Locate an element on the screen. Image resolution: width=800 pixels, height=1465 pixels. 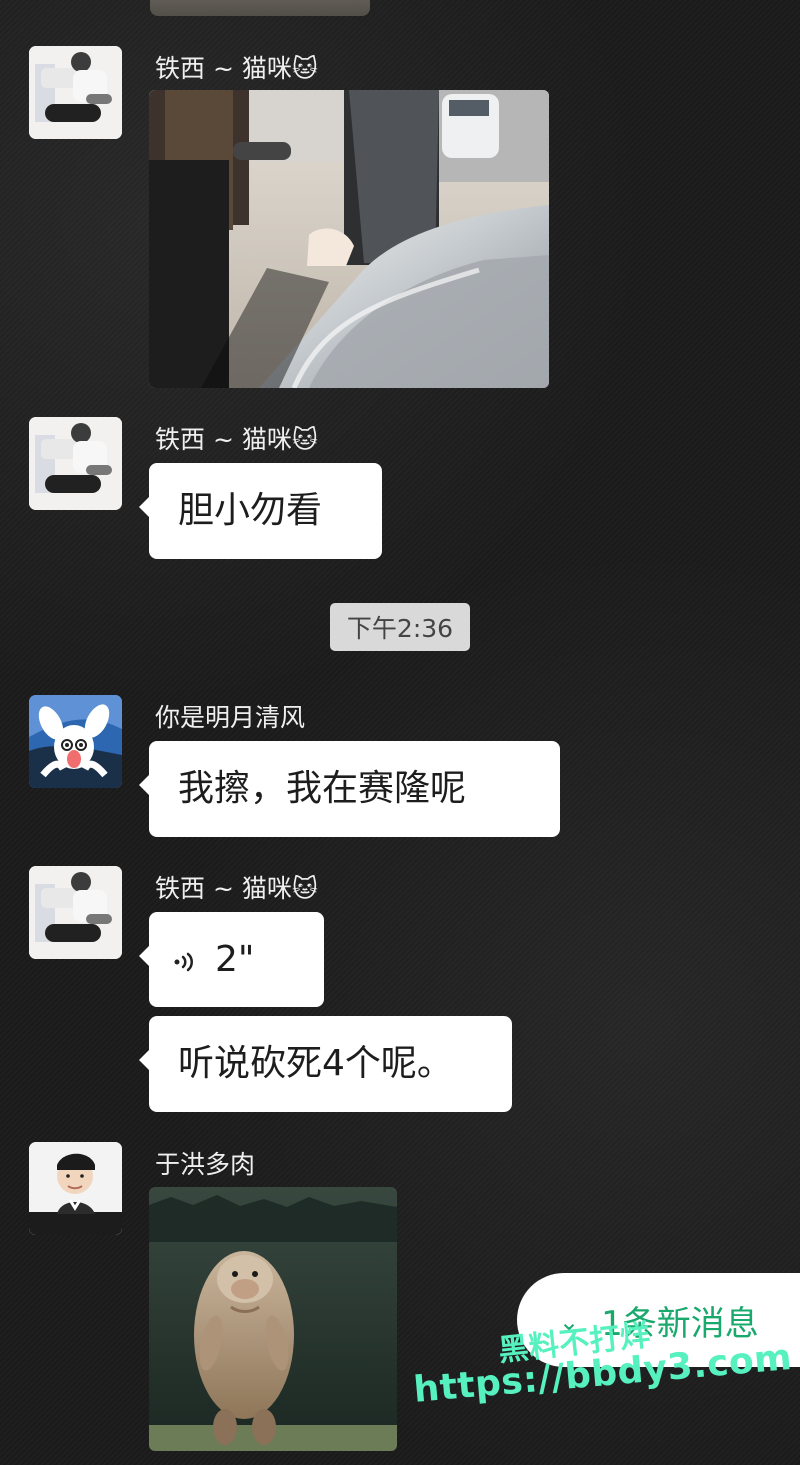
message-text: 我擦，我在赛隆呢 is located at coordinates (322, 788).